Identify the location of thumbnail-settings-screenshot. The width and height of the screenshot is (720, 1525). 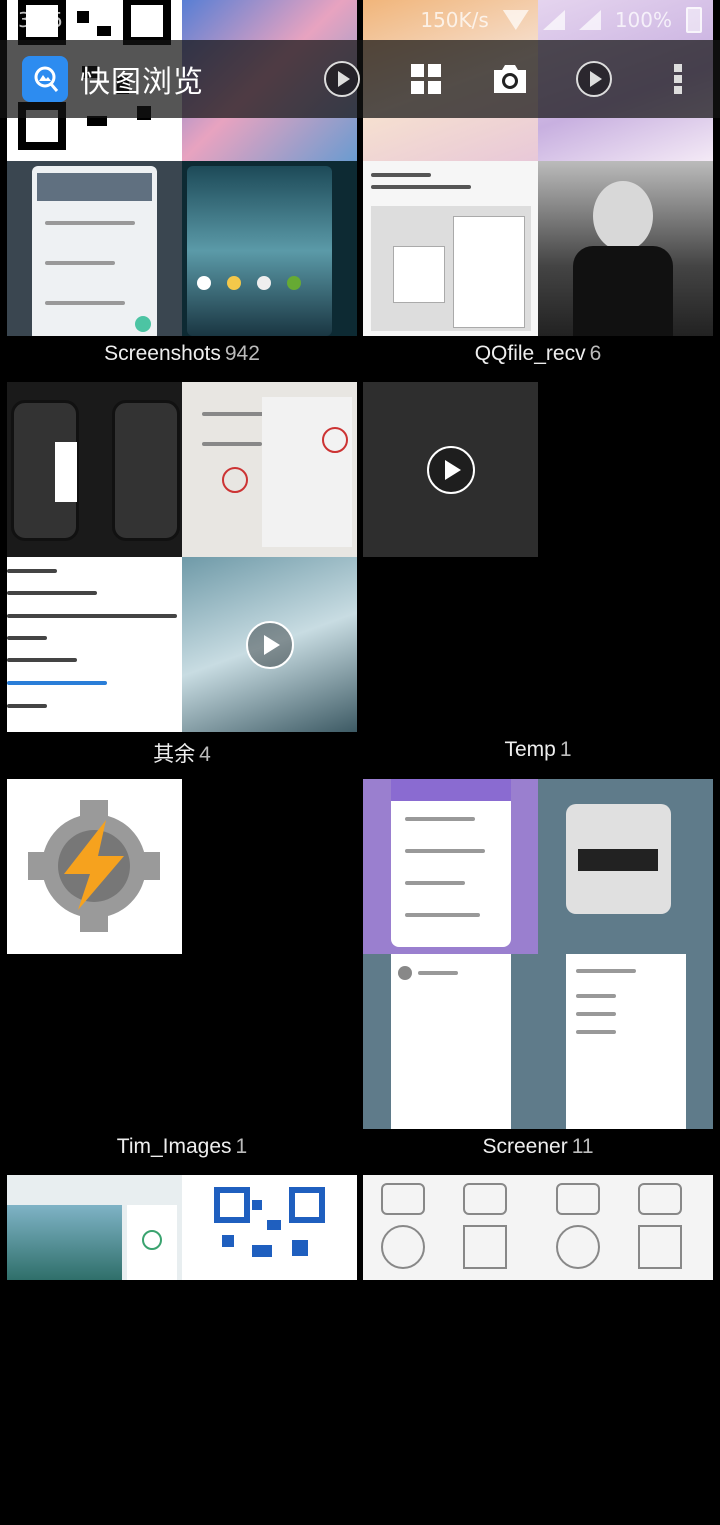
(94, 248).